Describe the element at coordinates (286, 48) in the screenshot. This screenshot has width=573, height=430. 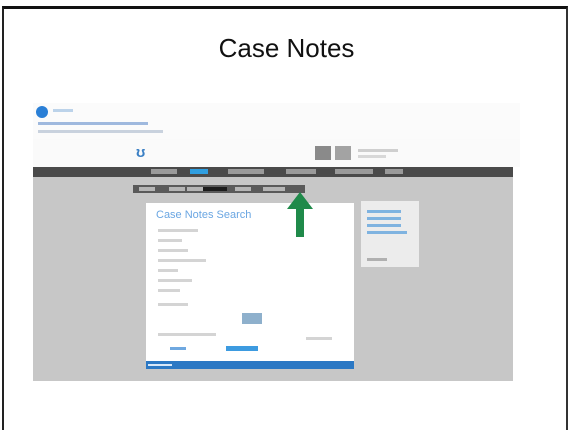
I see `slide-title: Case Notes` at that location.